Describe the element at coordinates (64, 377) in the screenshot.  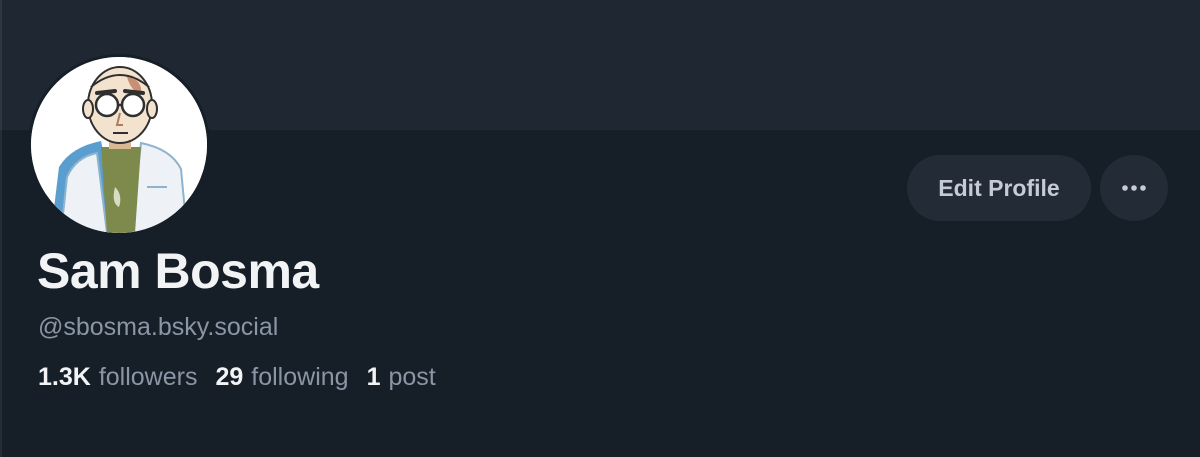
I see `followers-count: 1.3K` at that location.